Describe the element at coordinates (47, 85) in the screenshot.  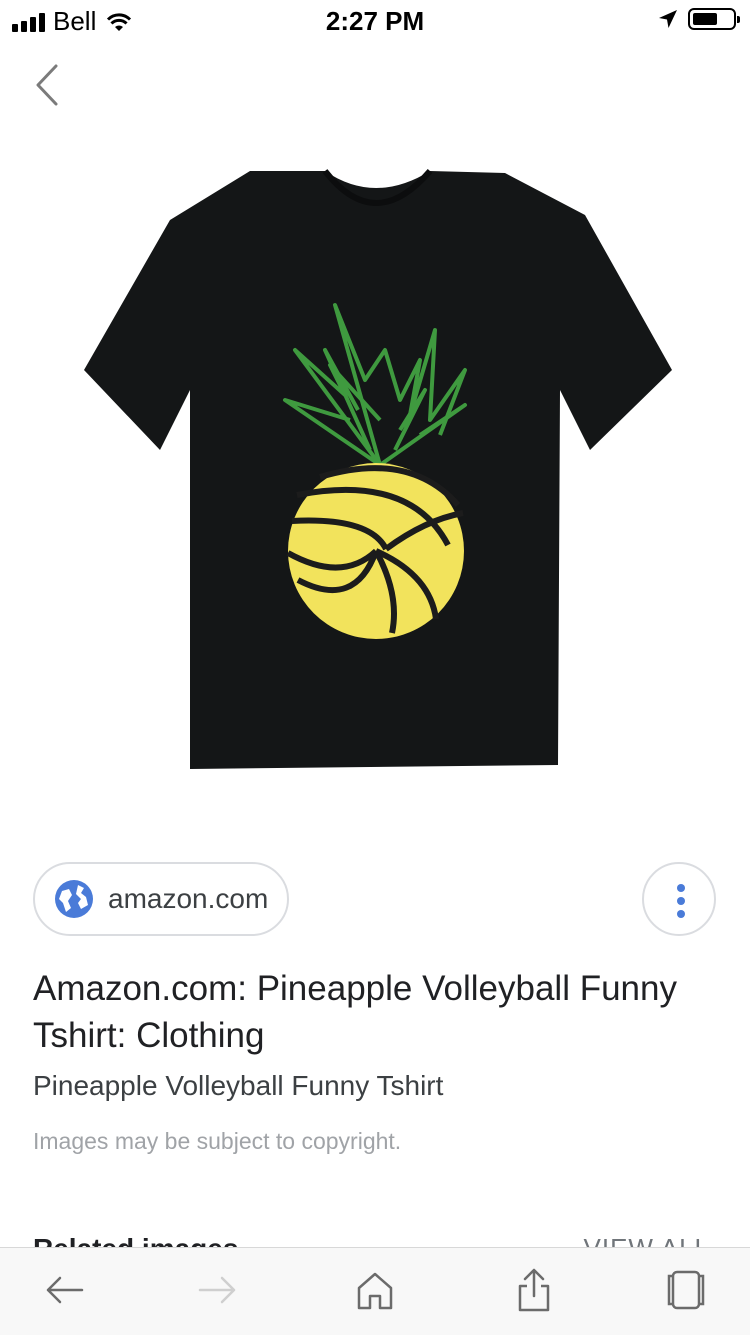
I see `chevron-left-icon` at that location.